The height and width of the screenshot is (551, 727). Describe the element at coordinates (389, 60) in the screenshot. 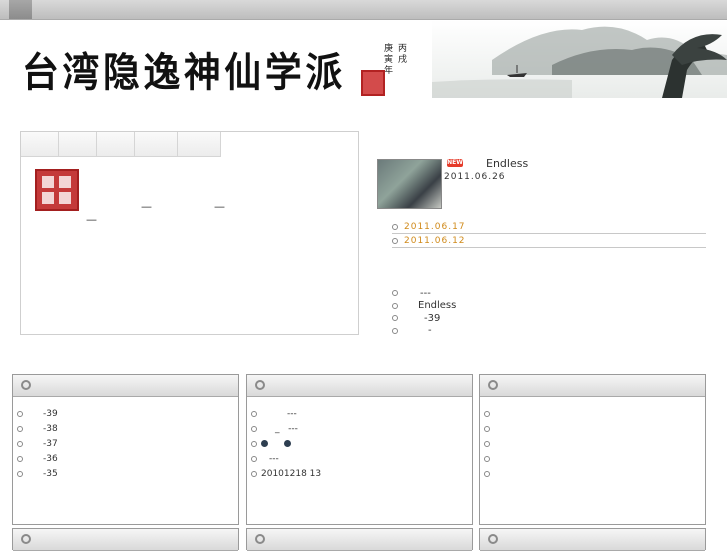

I see `banner-inscription: 庚寅年` at that location.